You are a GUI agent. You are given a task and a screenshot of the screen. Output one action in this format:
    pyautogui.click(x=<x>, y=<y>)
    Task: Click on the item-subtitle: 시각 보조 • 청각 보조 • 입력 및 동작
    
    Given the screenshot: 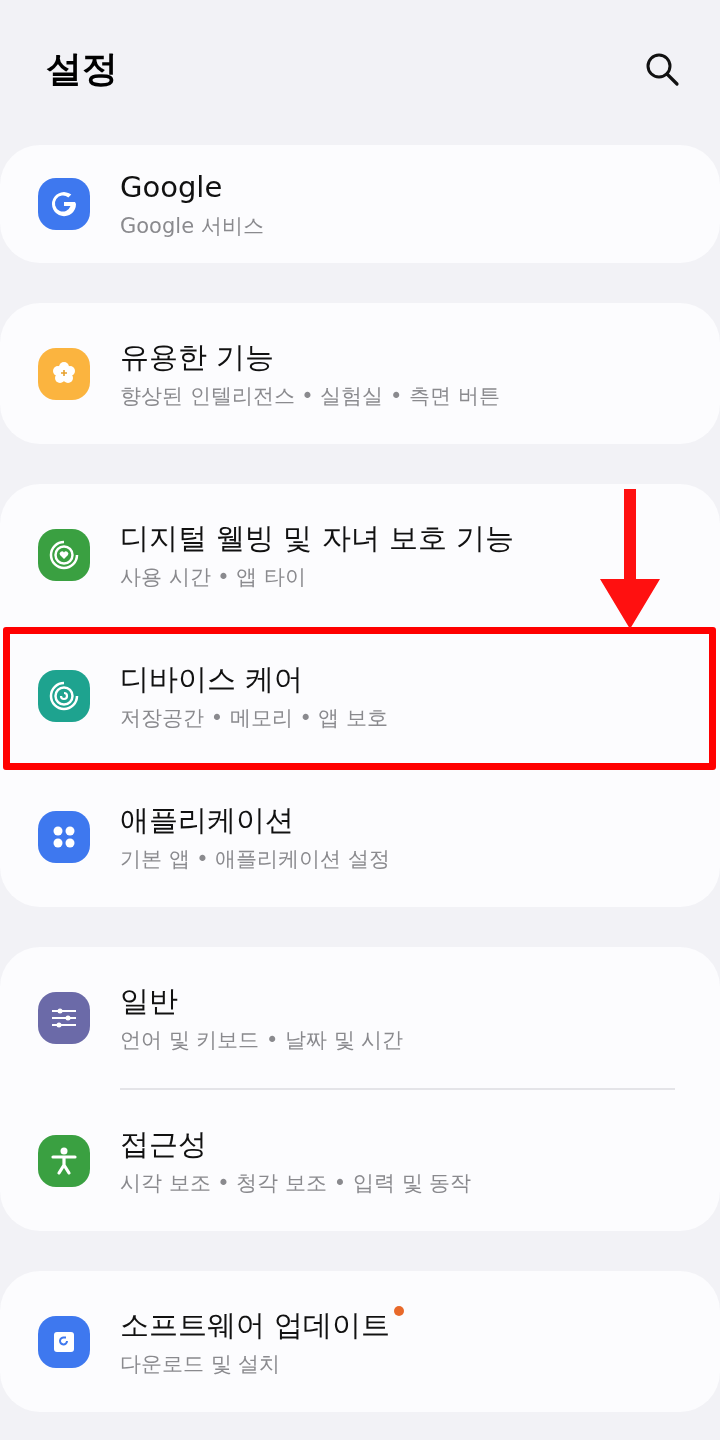 What is the action you would take?
    pyautogui.click(x=296, y=1183)
    